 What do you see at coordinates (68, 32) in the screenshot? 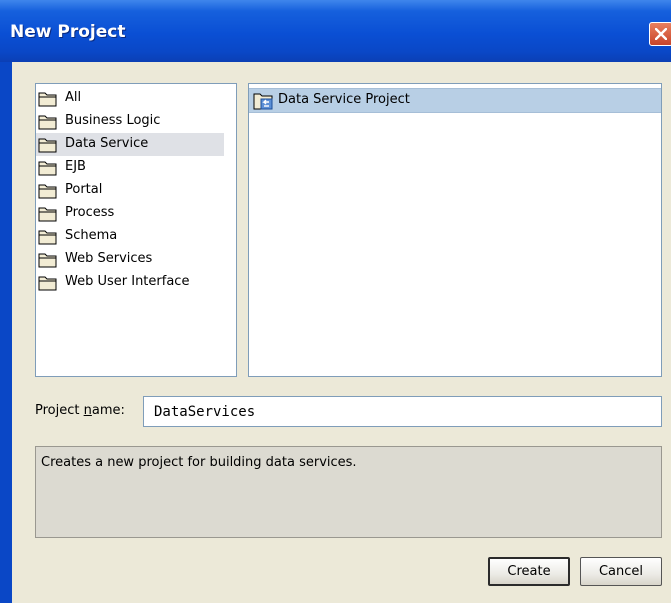
I see `dialog-title: New Project` at bounding box center [68, 32].